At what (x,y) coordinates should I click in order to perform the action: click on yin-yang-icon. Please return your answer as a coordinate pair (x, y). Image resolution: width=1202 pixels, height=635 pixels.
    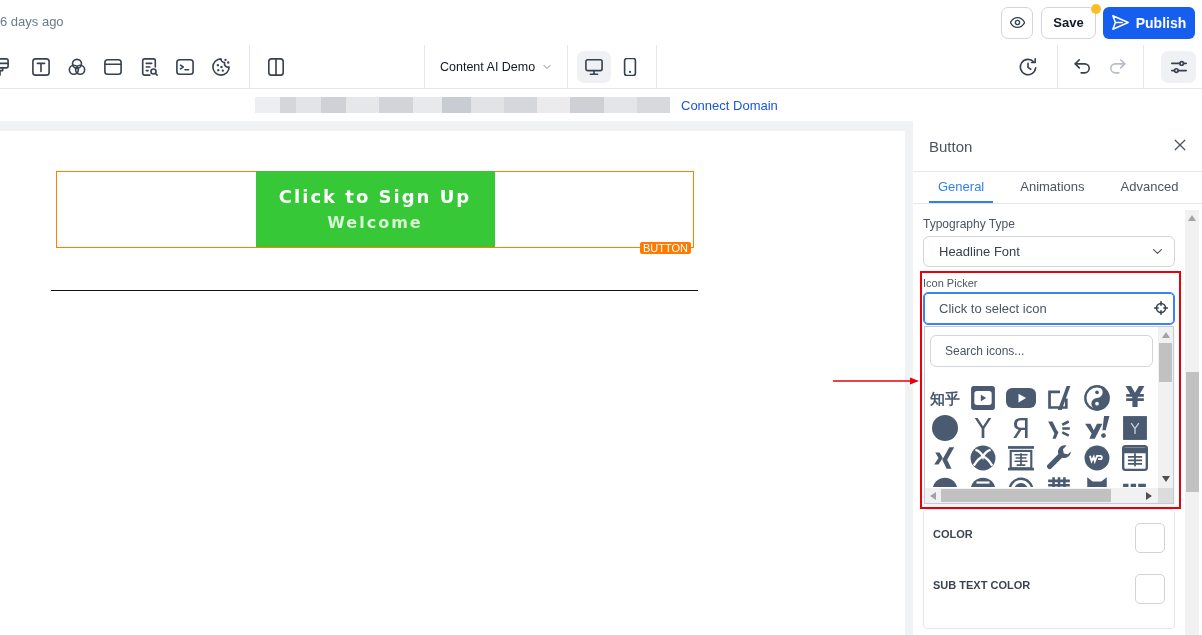
    Looking at the image, I should click on (1097, 398).